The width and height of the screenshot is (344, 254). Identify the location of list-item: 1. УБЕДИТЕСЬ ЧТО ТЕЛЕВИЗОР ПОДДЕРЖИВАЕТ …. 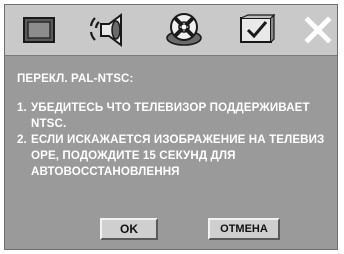
(172, 116).